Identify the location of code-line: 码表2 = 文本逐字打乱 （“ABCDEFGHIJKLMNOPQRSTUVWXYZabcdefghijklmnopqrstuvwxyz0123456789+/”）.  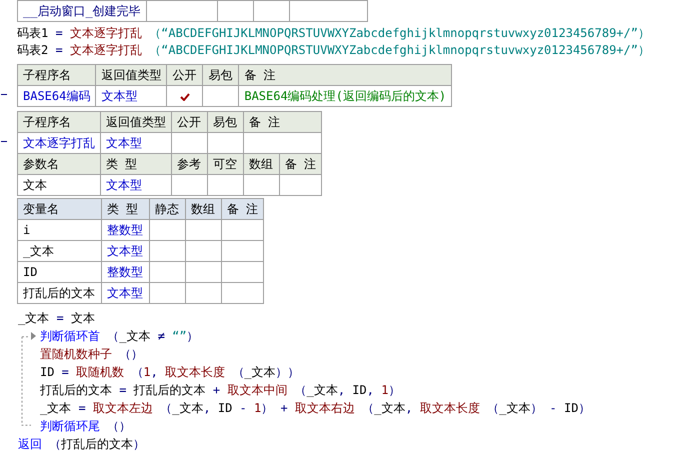
(333, 50).